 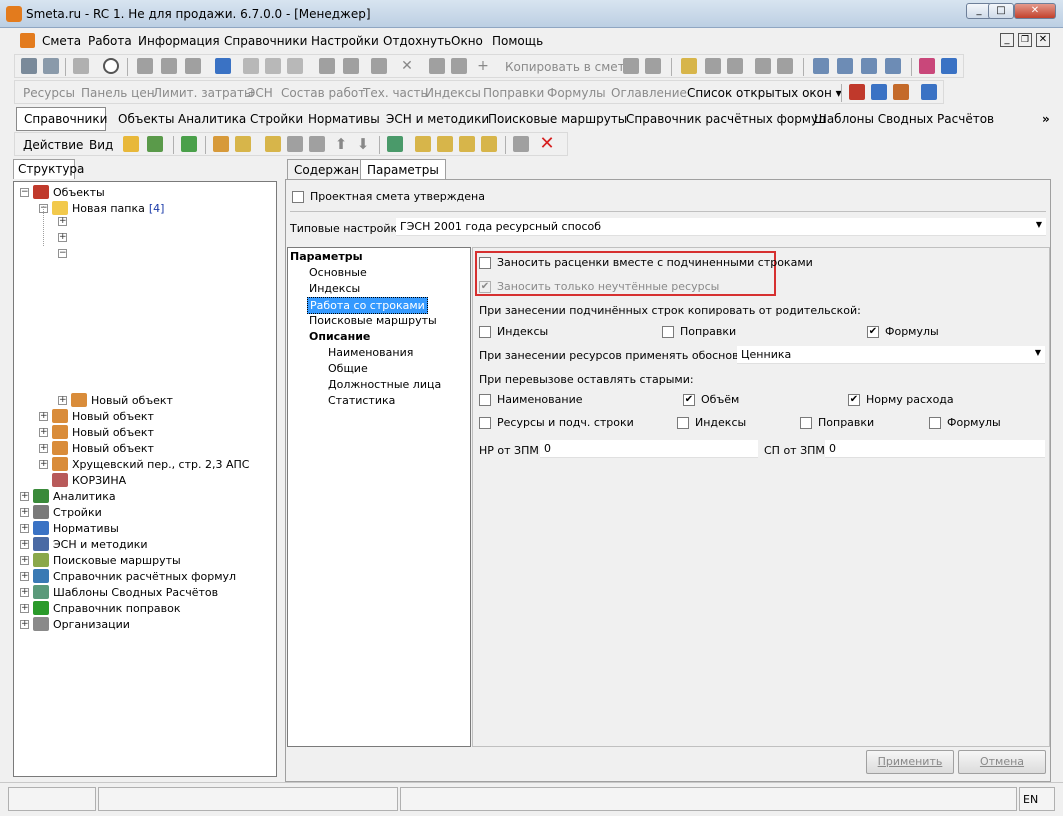 I want to click on params-description: Описание, so click(x=339, y=336).